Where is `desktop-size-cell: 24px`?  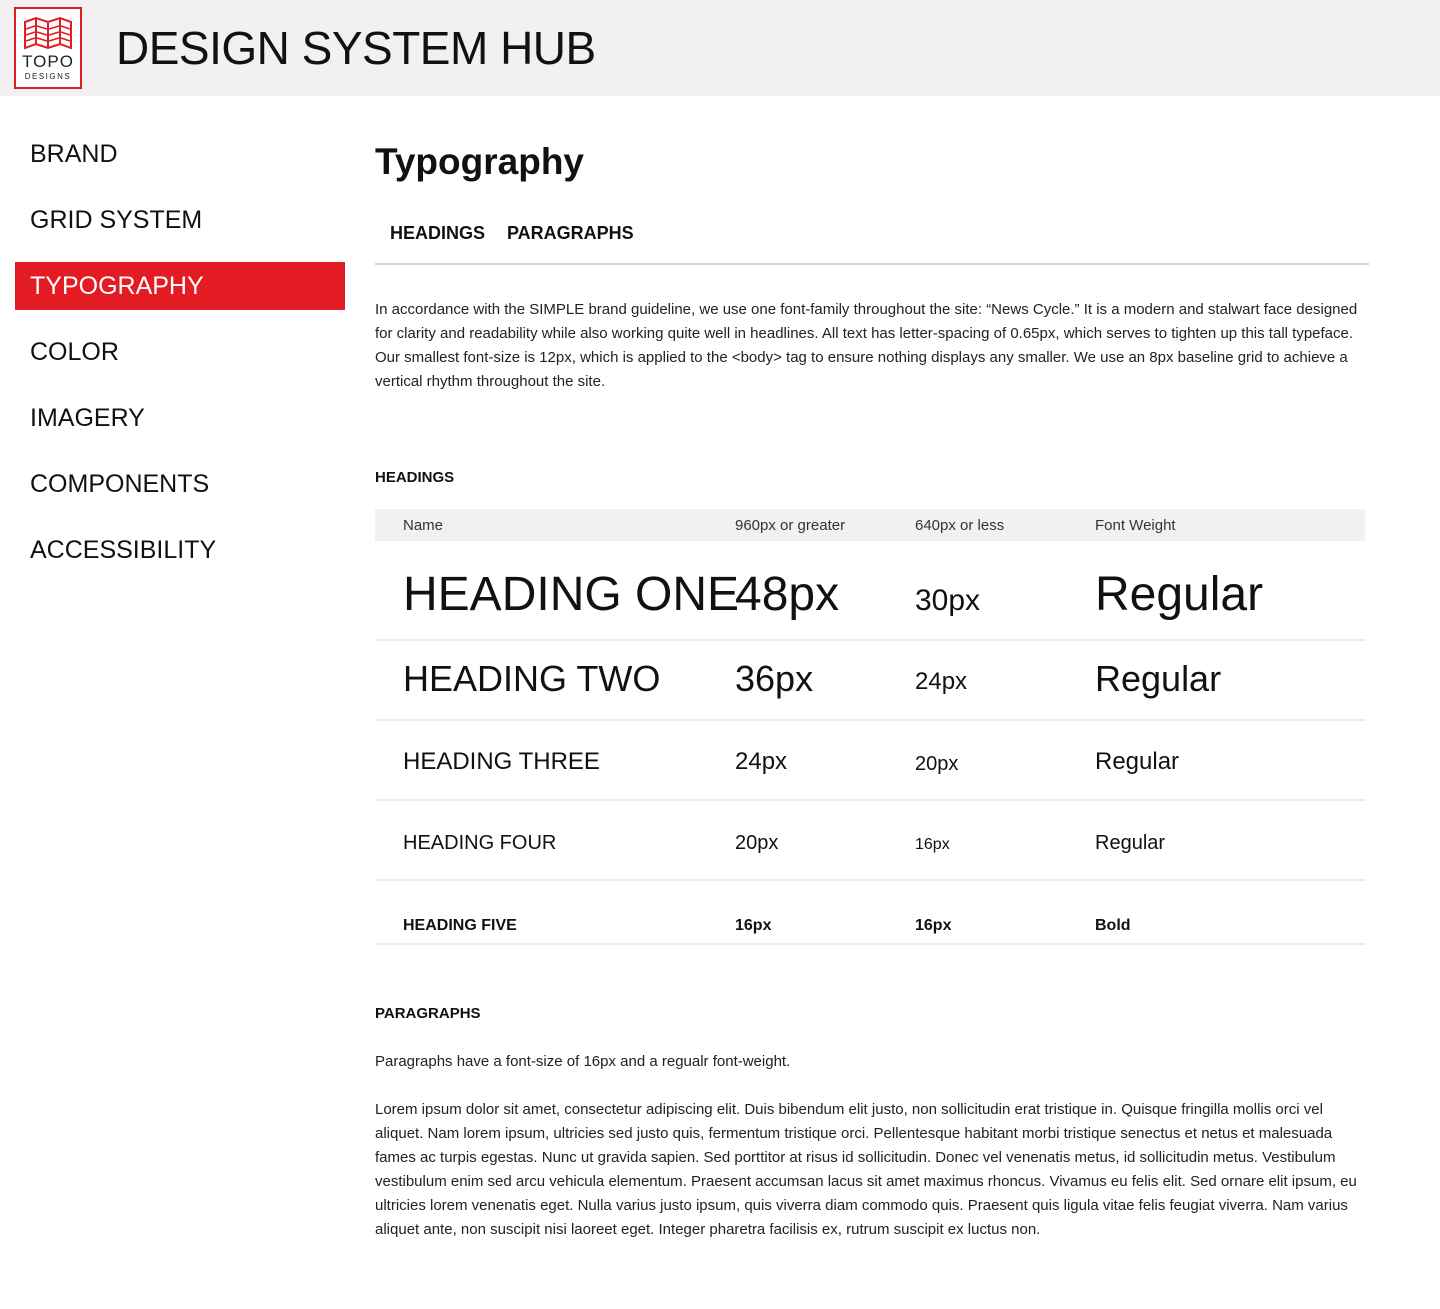
desktop-size-cell: 24px is located at coordinates (761, 761).